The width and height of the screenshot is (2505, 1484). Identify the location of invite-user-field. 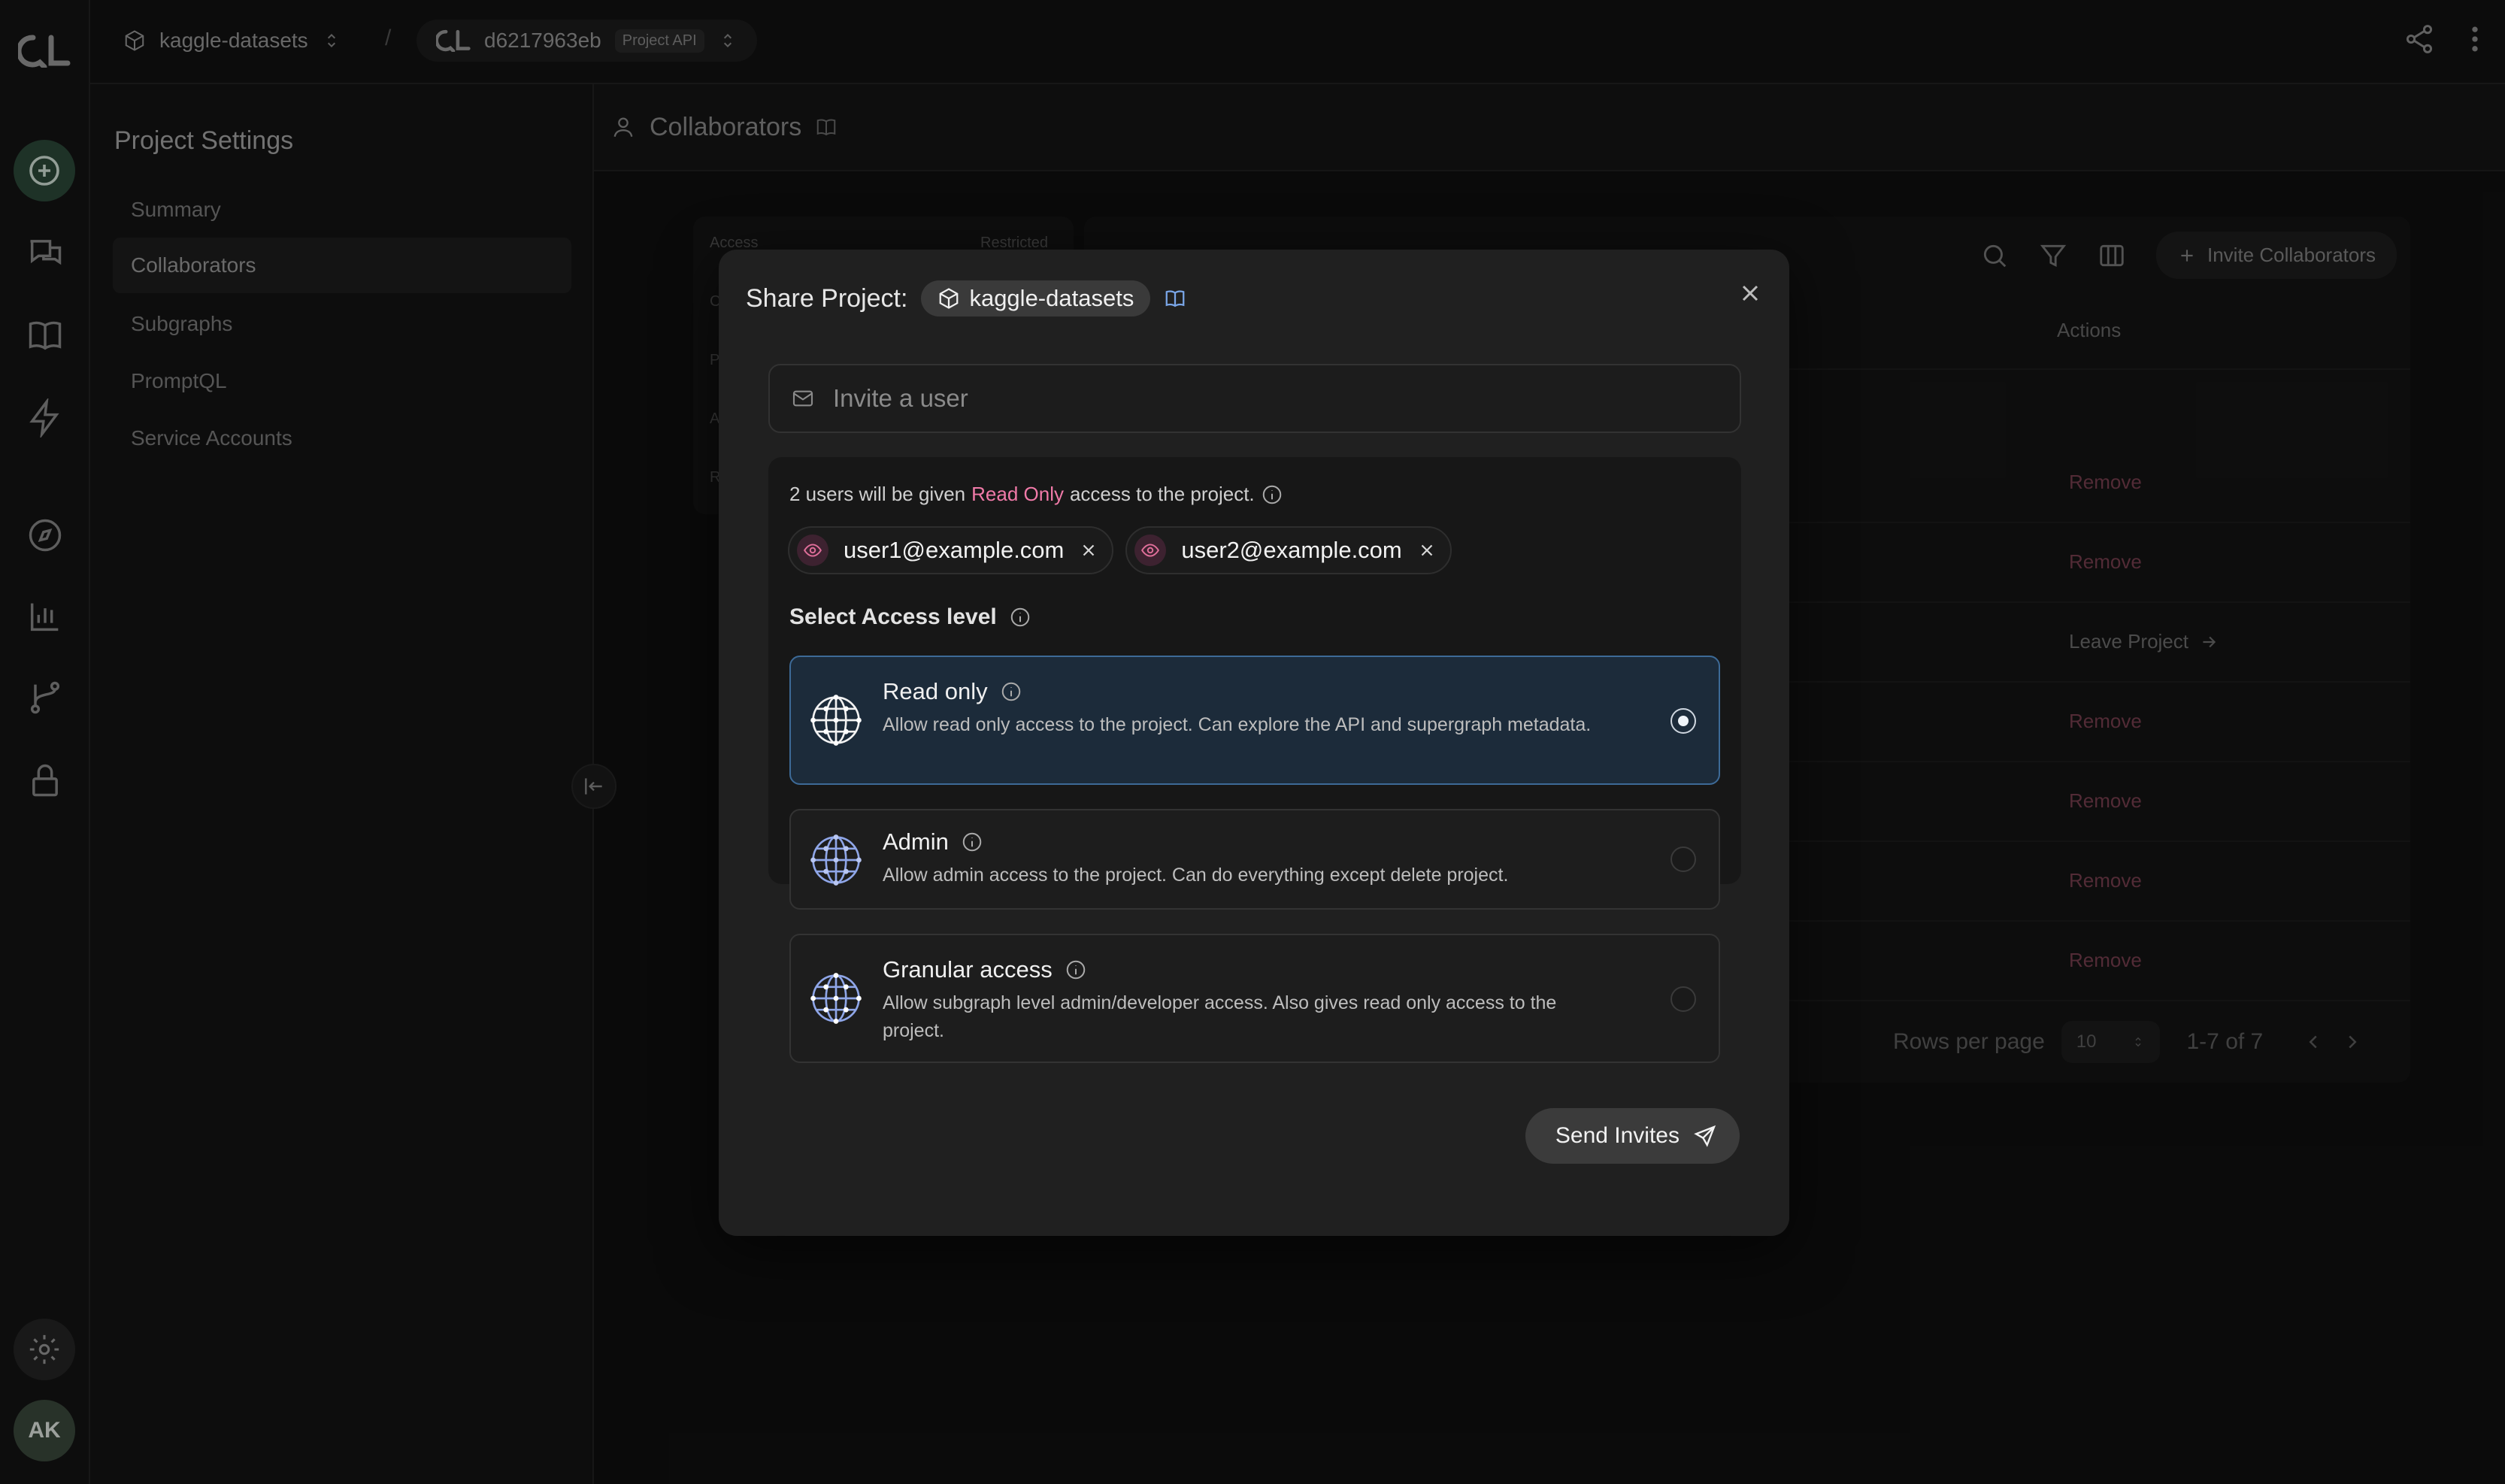
(1255, 399).